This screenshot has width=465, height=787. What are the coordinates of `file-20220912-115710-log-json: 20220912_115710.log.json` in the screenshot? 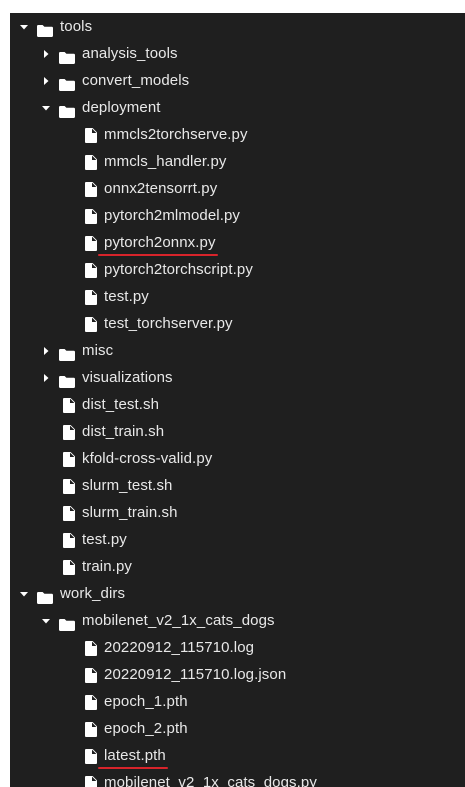 It's located at (237, 674).